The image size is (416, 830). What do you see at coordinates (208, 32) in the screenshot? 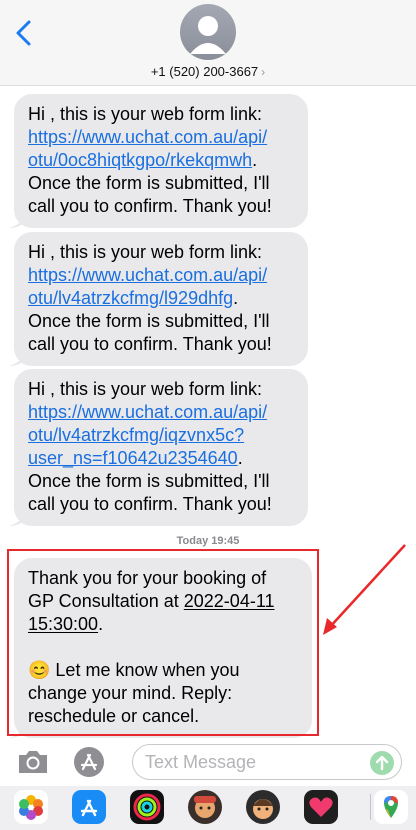
I see `contact-avatar-icon` at bounding box center [208, 32].